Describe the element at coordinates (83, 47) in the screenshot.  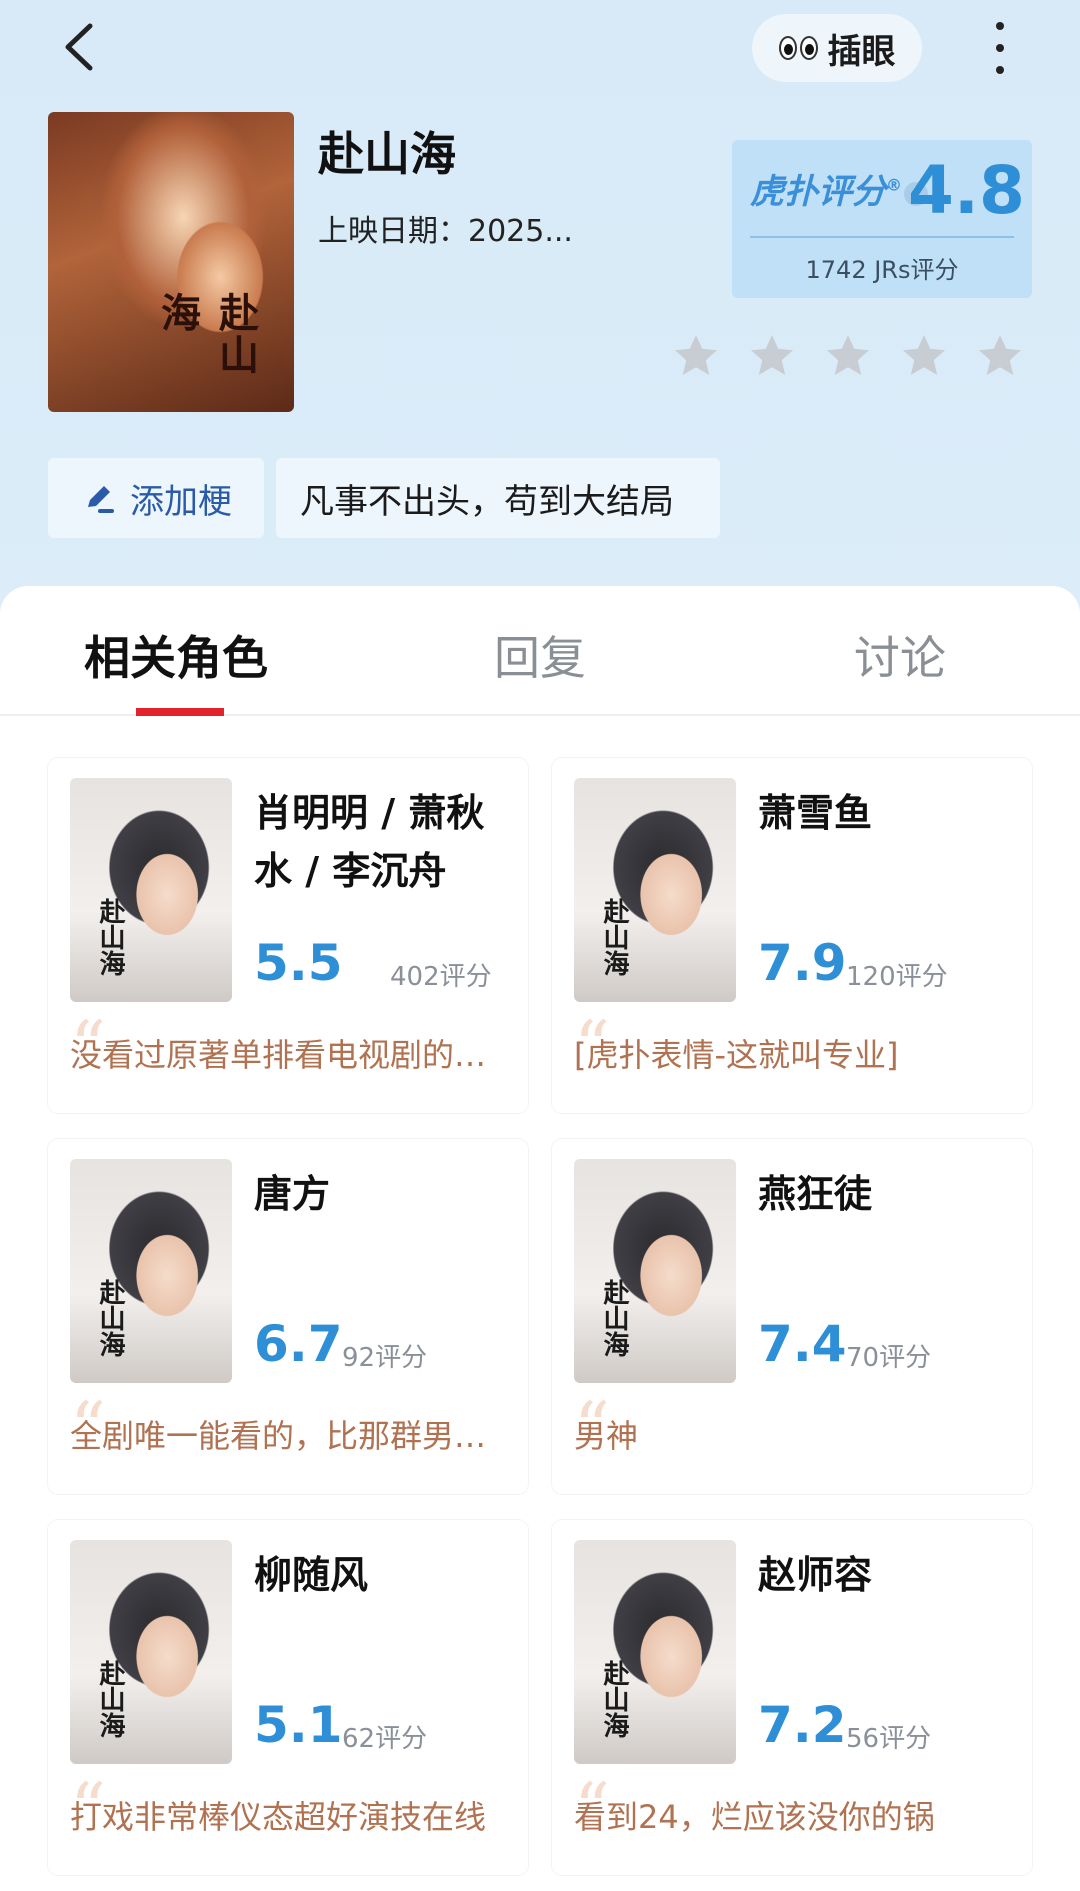
I see `back-arrow-icon` at that location.